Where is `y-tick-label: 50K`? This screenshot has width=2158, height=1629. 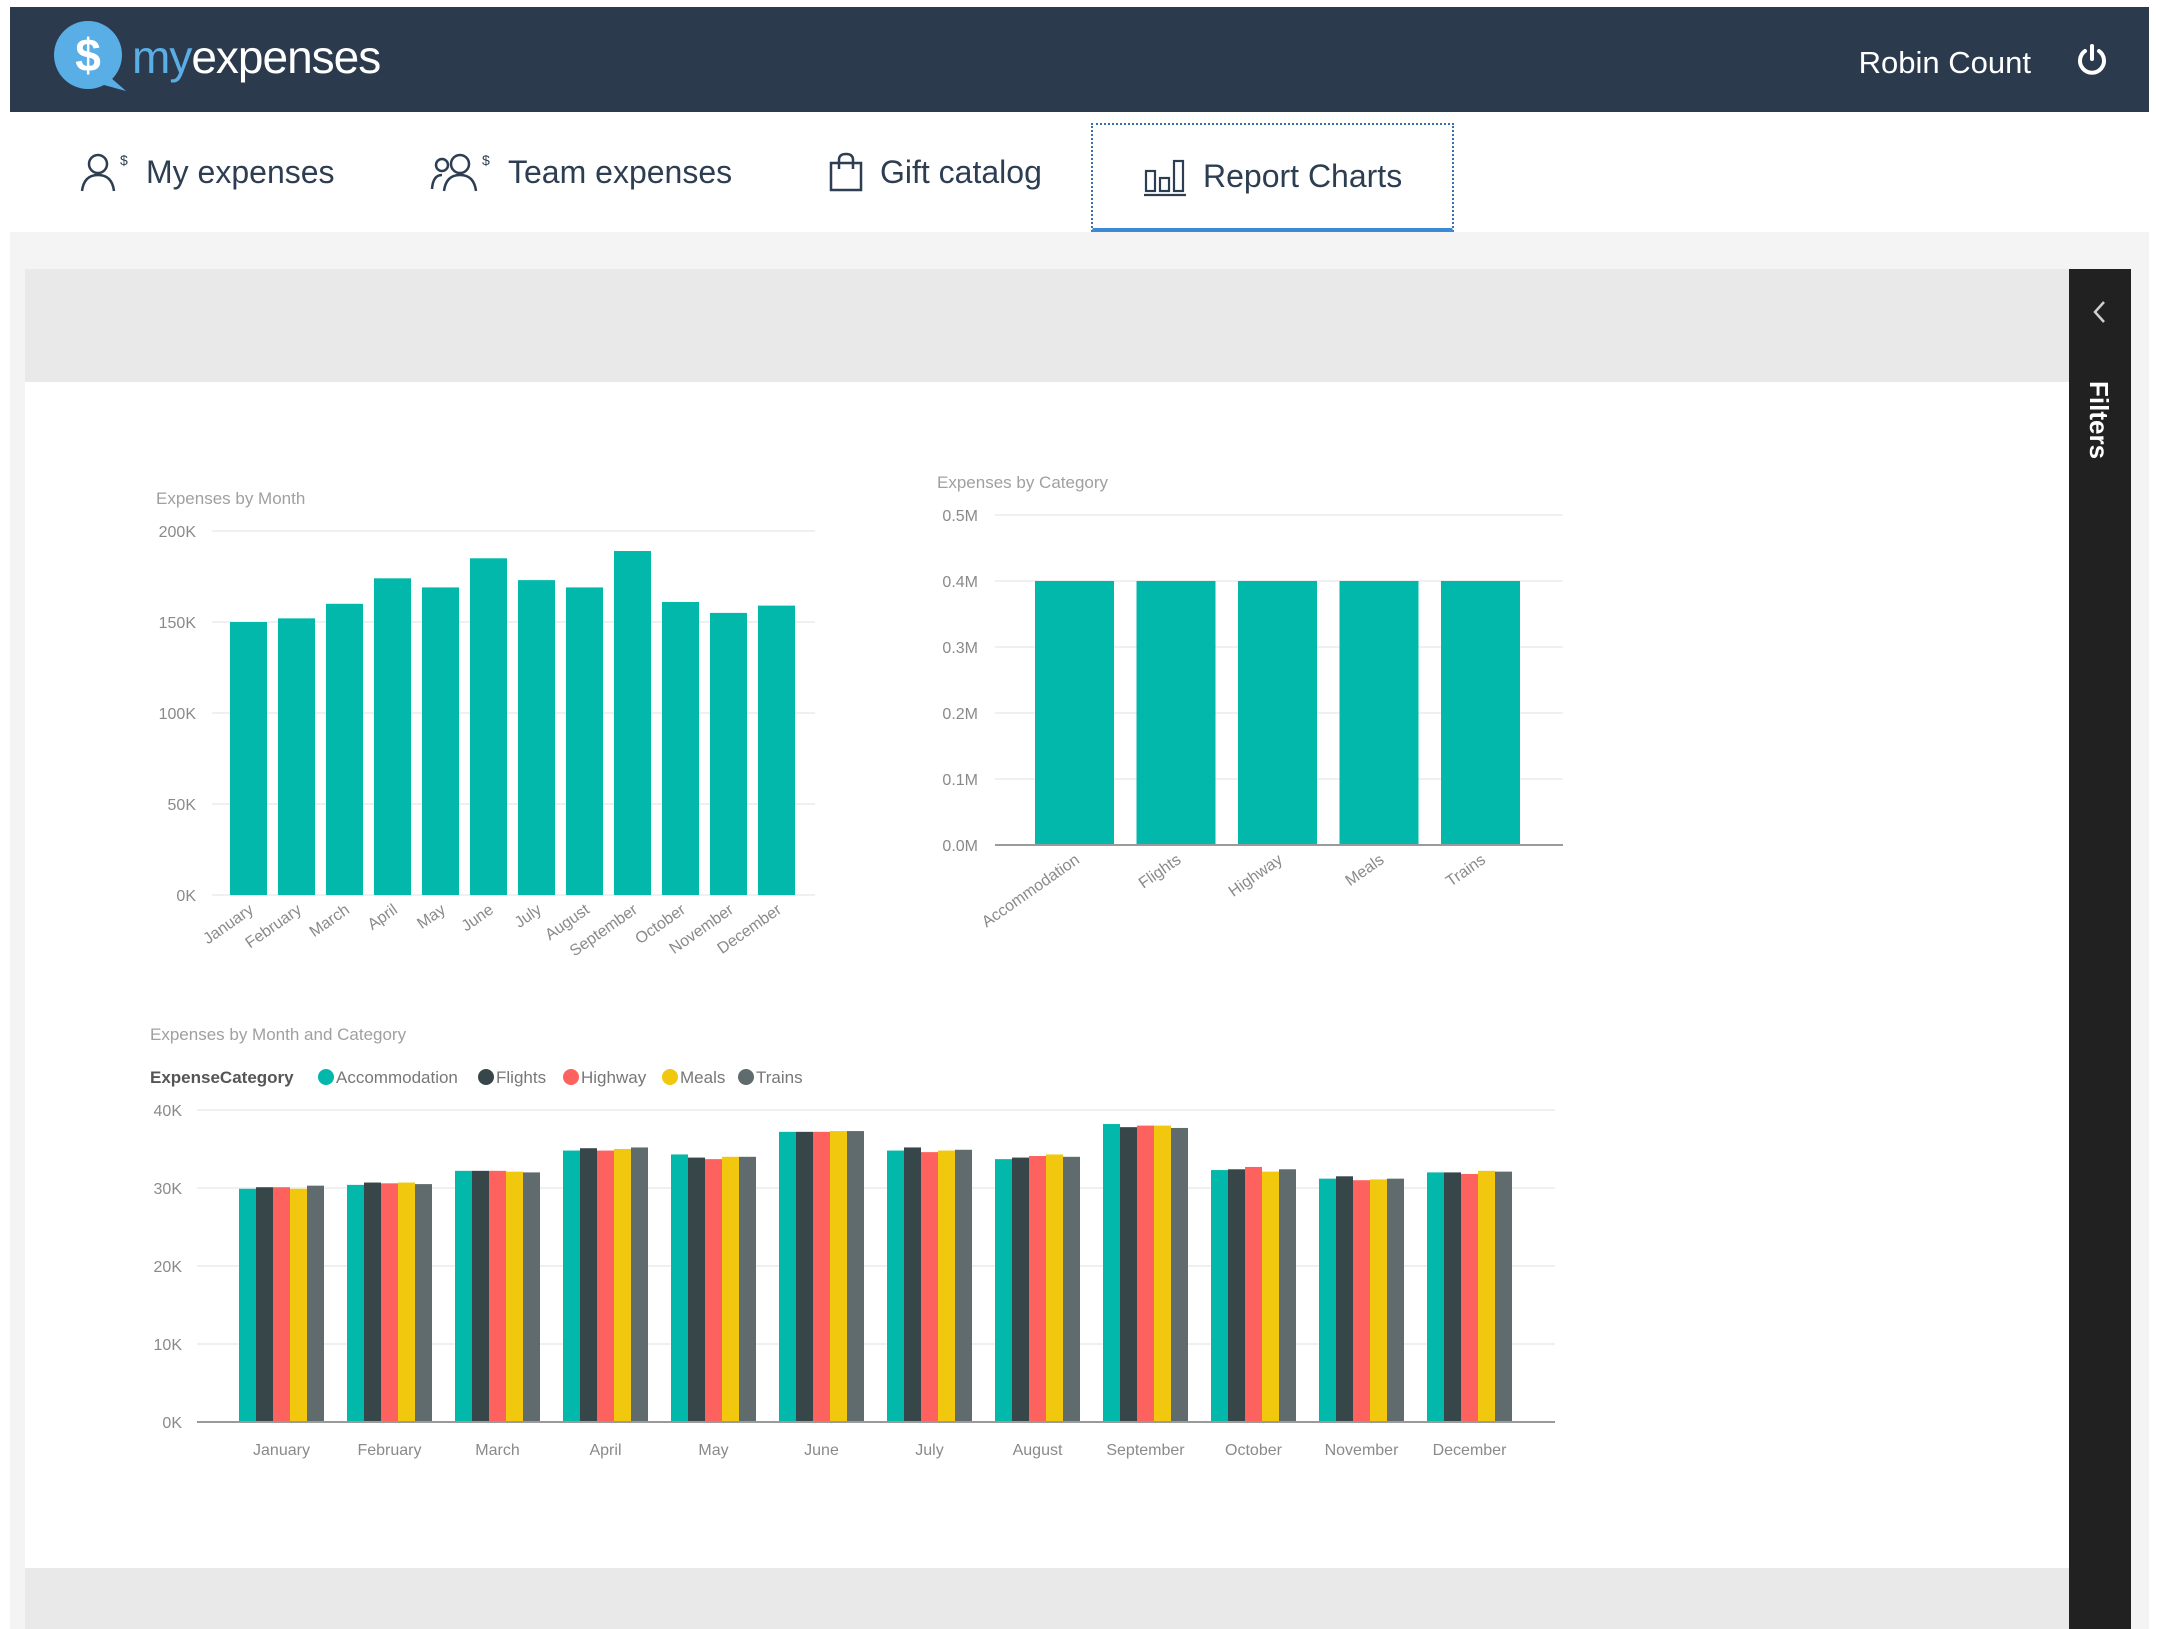 y-tick-label: 50K is located at coordinates (182, 805).